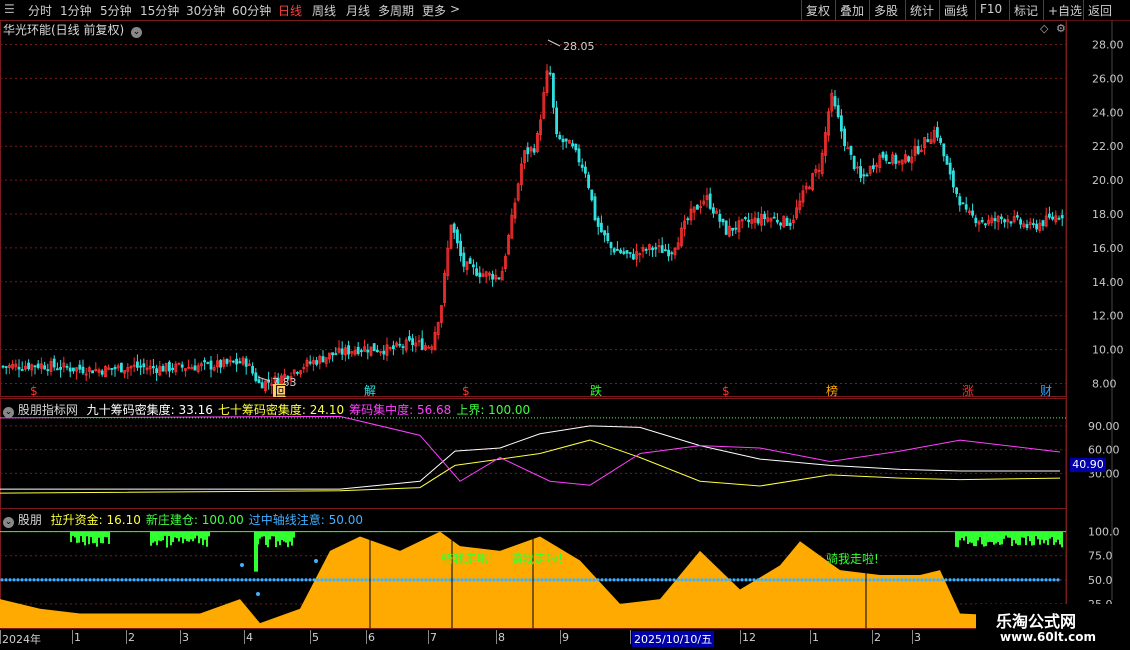  I want to click on y-tick-label: 20.00, so click(1108, 180).